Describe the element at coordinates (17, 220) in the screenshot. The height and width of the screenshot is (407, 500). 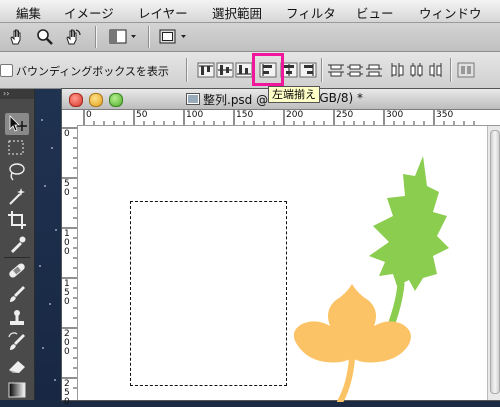
I see `crop-tool-icon` at that location.